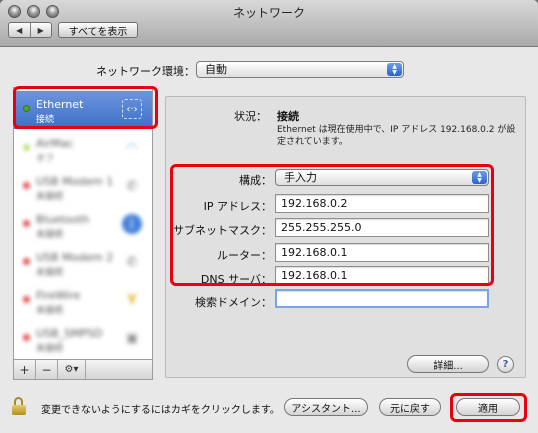 The height and width of the screenshot is (433, 538). I want to click on service-name: FireWire, so click(58, 295).